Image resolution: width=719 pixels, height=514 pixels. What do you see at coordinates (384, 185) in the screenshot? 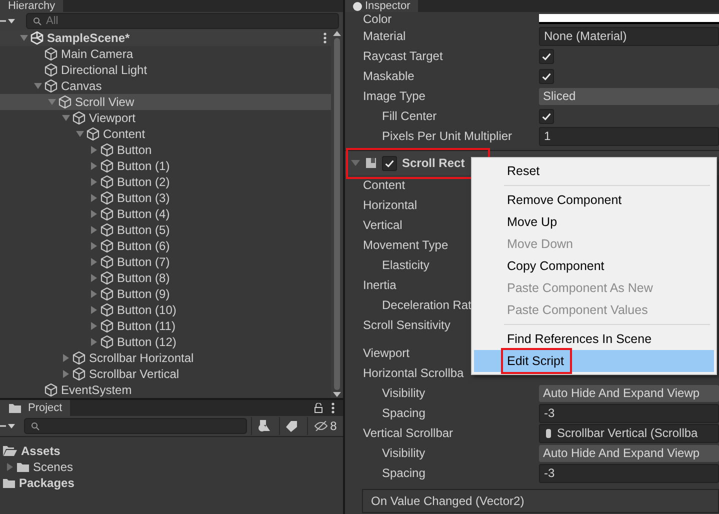
I see `property-label: Content` at bounding box center [384, 185].